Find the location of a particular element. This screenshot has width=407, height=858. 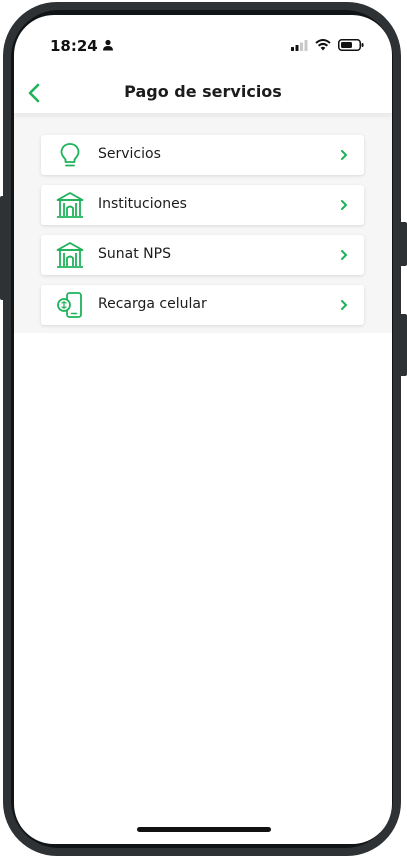

menu-item-label: Servicios is located at coordinates (129, 154).